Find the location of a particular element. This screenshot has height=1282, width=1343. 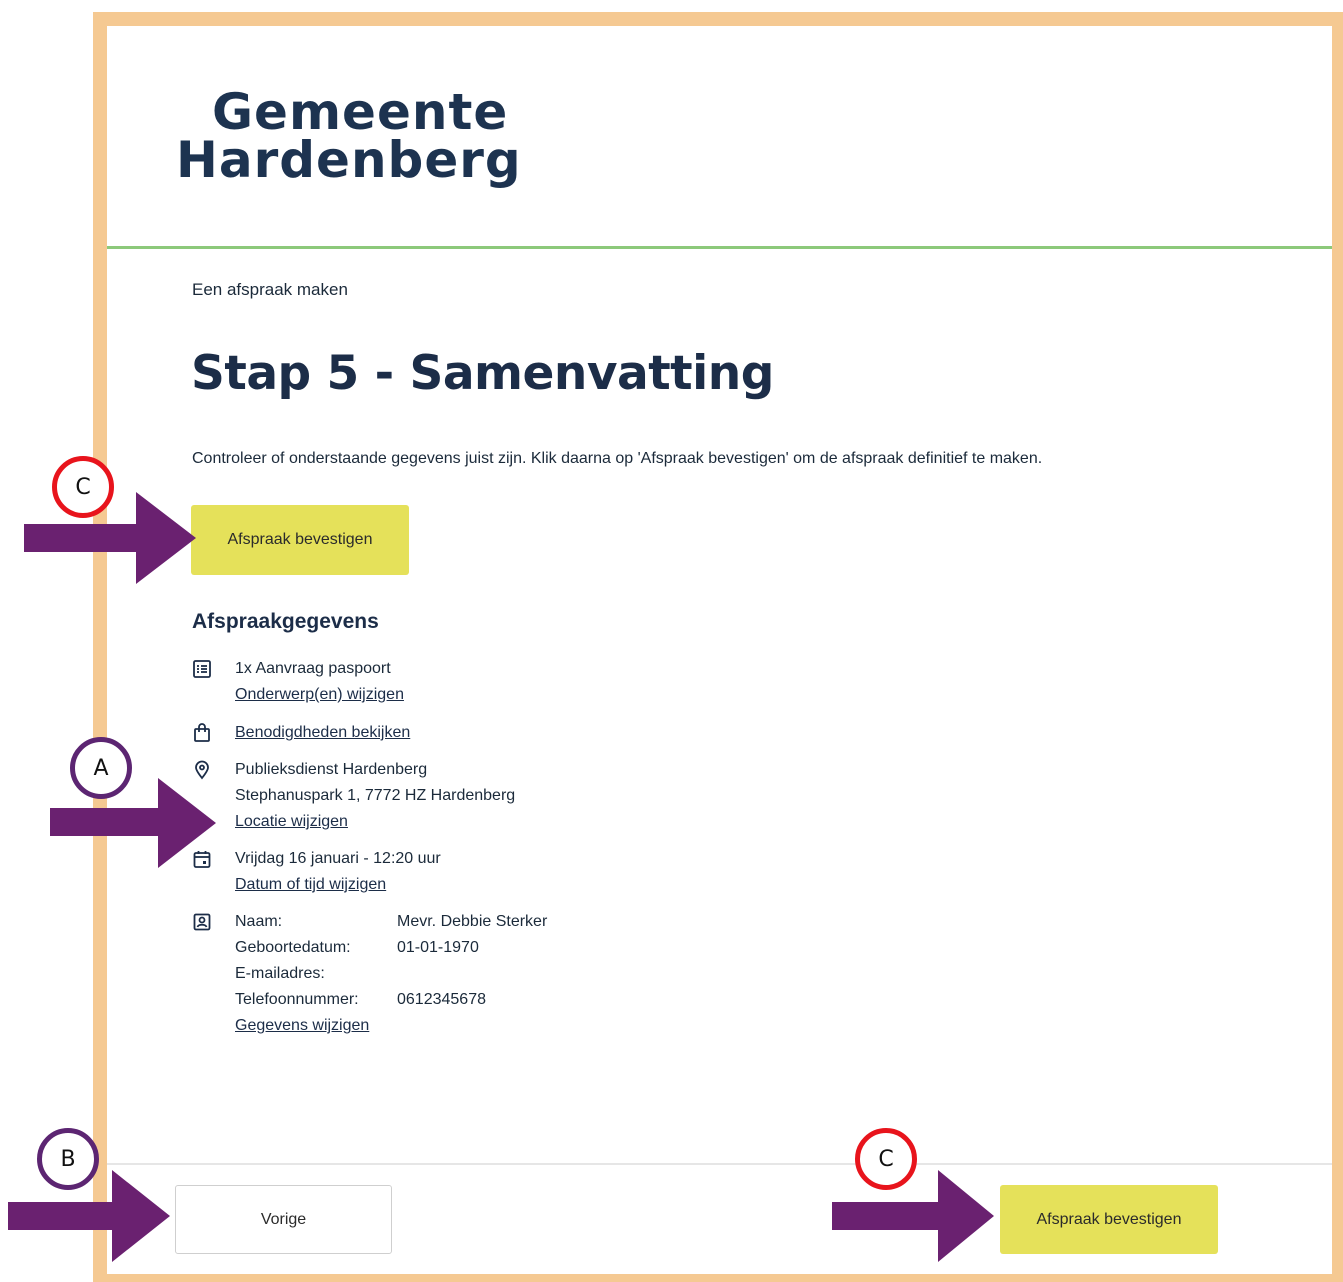

change-location-link: Locatie wijzigen is located at coordinates (291, 821).